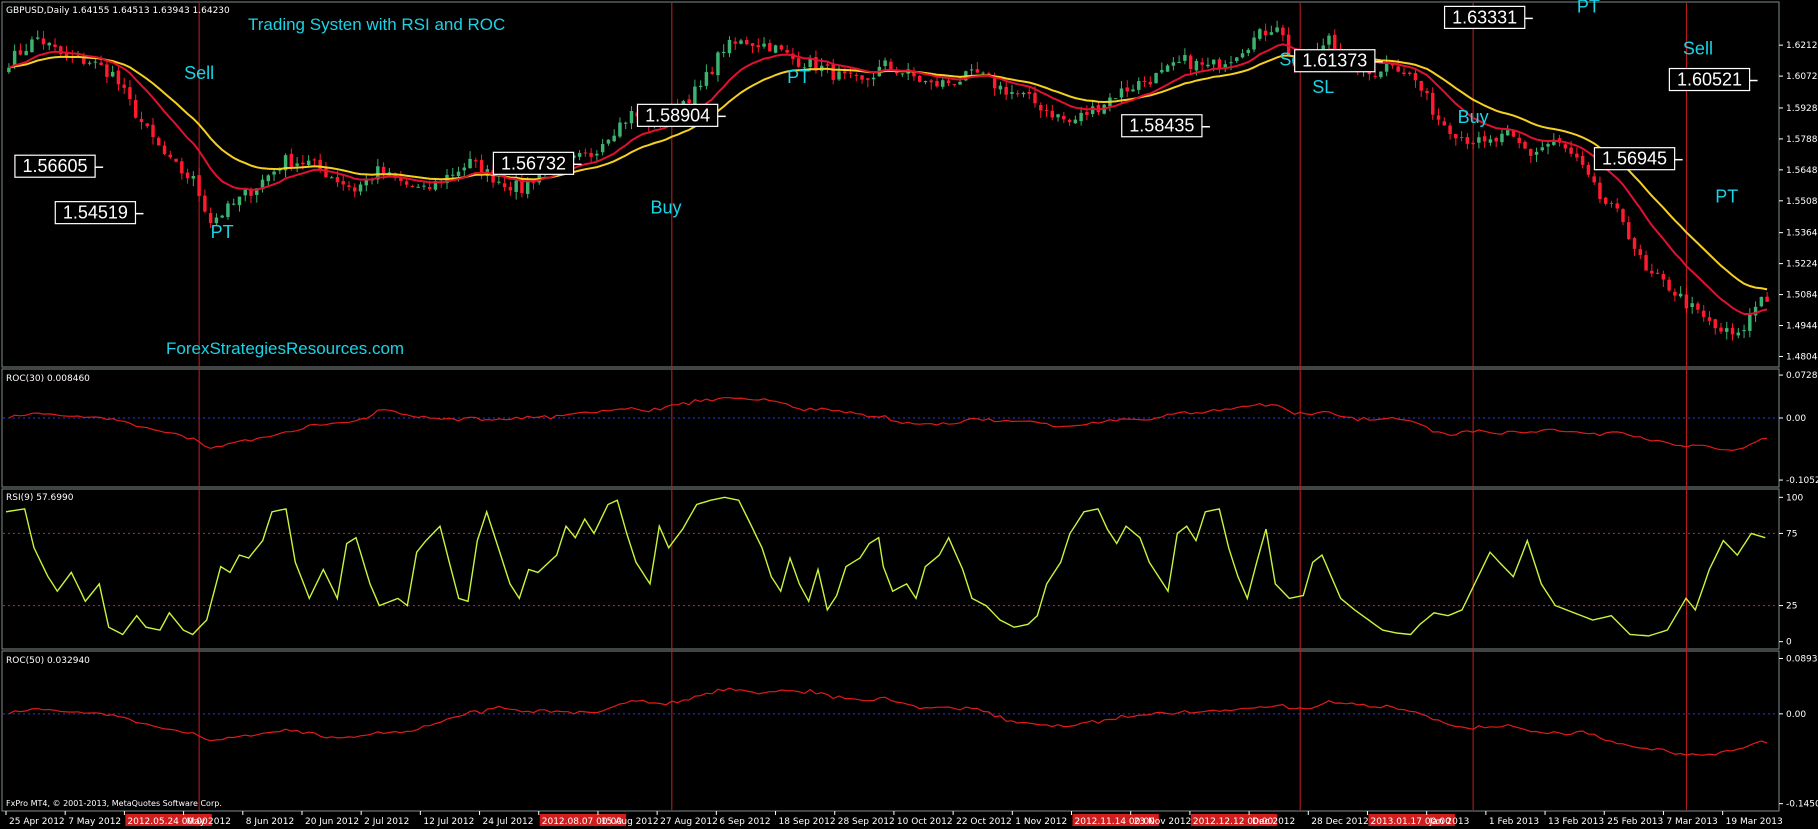  Describe the element at coordinates (1794, 498) in the screenshot. I see `rsi-tick-label: 100` at that location.